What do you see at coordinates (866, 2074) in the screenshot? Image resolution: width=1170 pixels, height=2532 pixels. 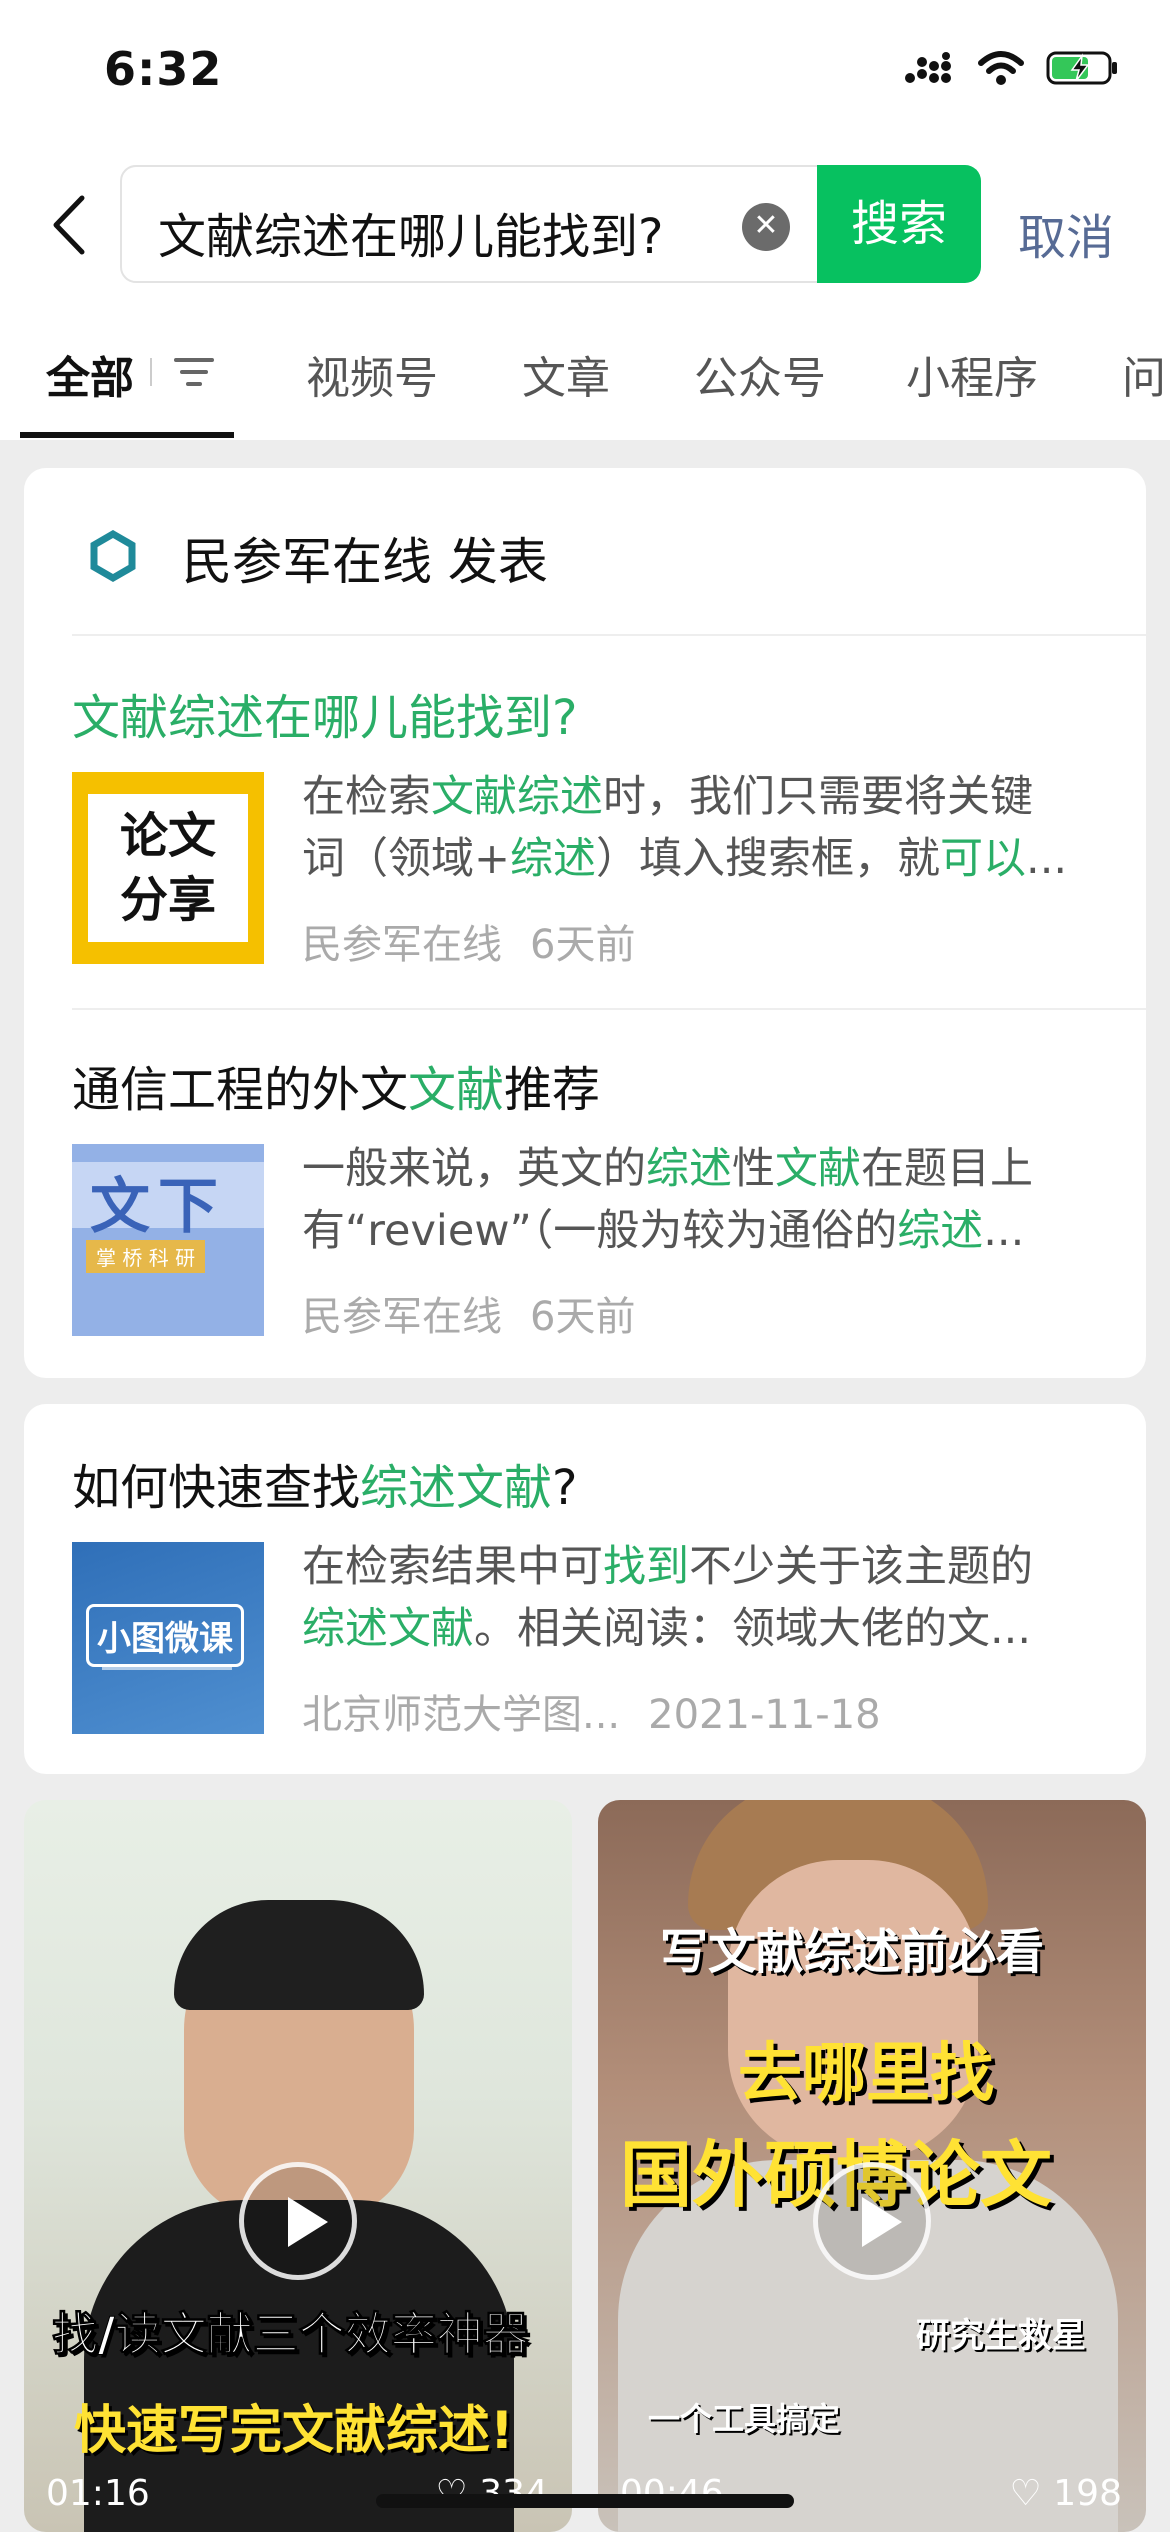 I see `video-caption: 去哪里找` at bounding box center [866, 2074].